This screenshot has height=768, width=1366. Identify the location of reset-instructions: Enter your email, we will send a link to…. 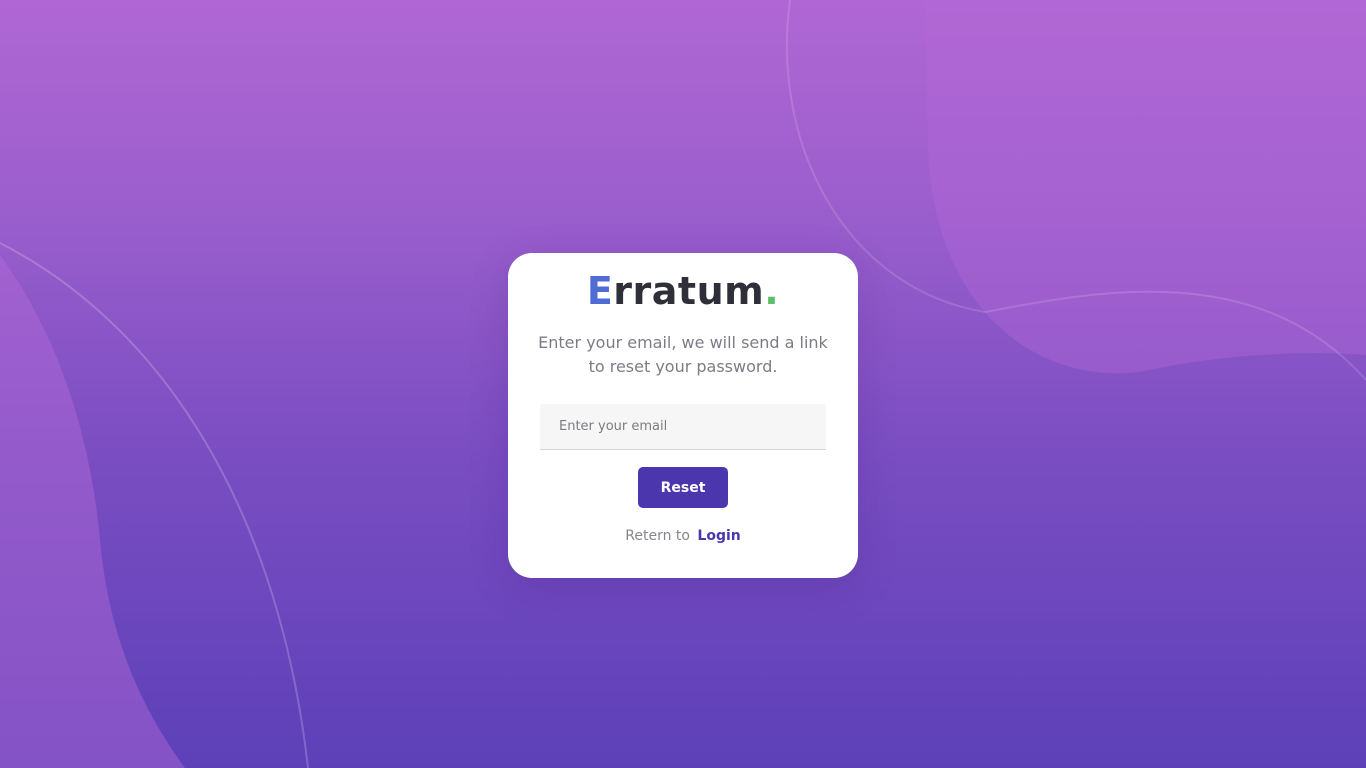
(683, 354).